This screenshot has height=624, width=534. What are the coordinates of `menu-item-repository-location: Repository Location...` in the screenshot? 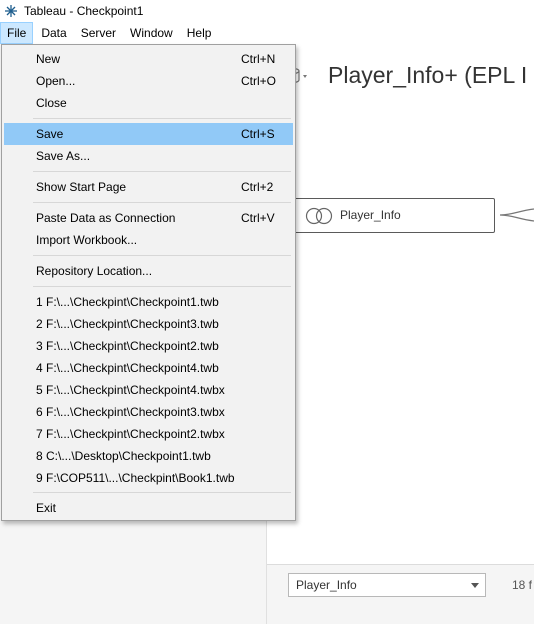 It's located at (148, 271).